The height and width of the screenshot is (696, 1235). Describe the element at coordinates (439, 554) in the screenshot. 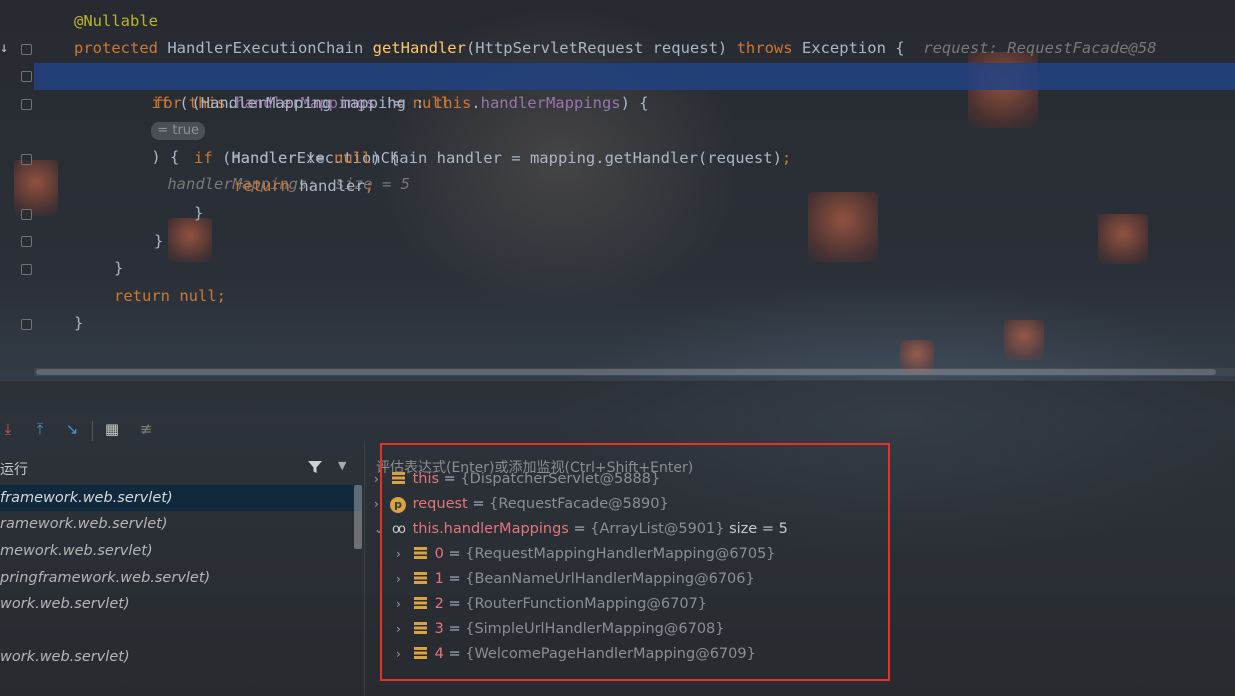

I see `variable-name: 0` at that location.